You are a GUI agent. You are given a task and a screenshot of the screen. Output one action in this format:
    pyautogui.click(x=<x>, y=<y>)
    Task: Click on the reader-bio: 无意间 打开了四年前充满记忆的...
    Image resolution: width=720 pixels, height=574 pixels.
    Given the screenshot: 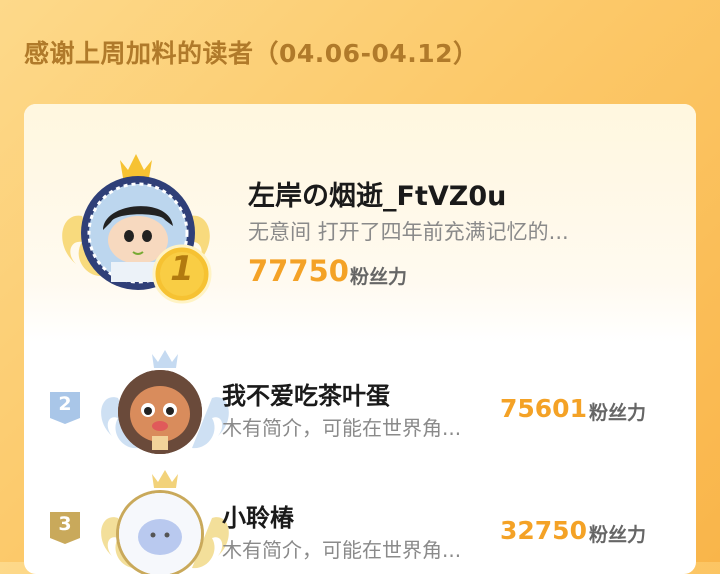 What is the action you would take?
    pyautogui.click(x=408, y=232)
    